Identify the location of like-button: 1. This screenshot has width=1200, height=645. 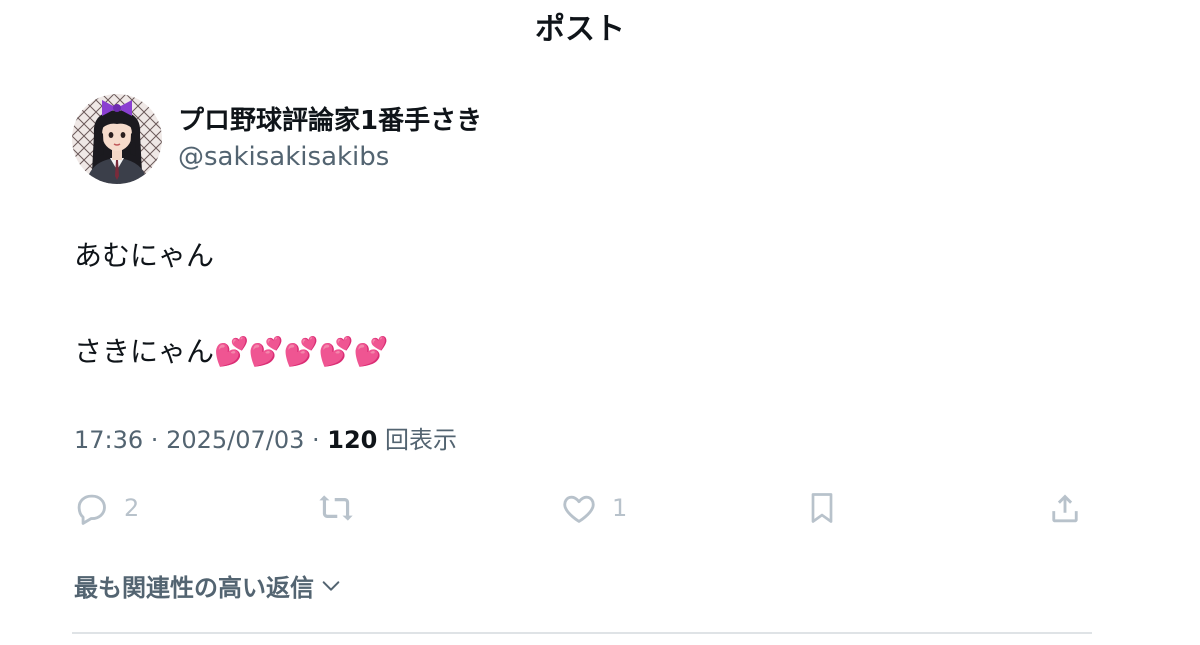
(593, 508).